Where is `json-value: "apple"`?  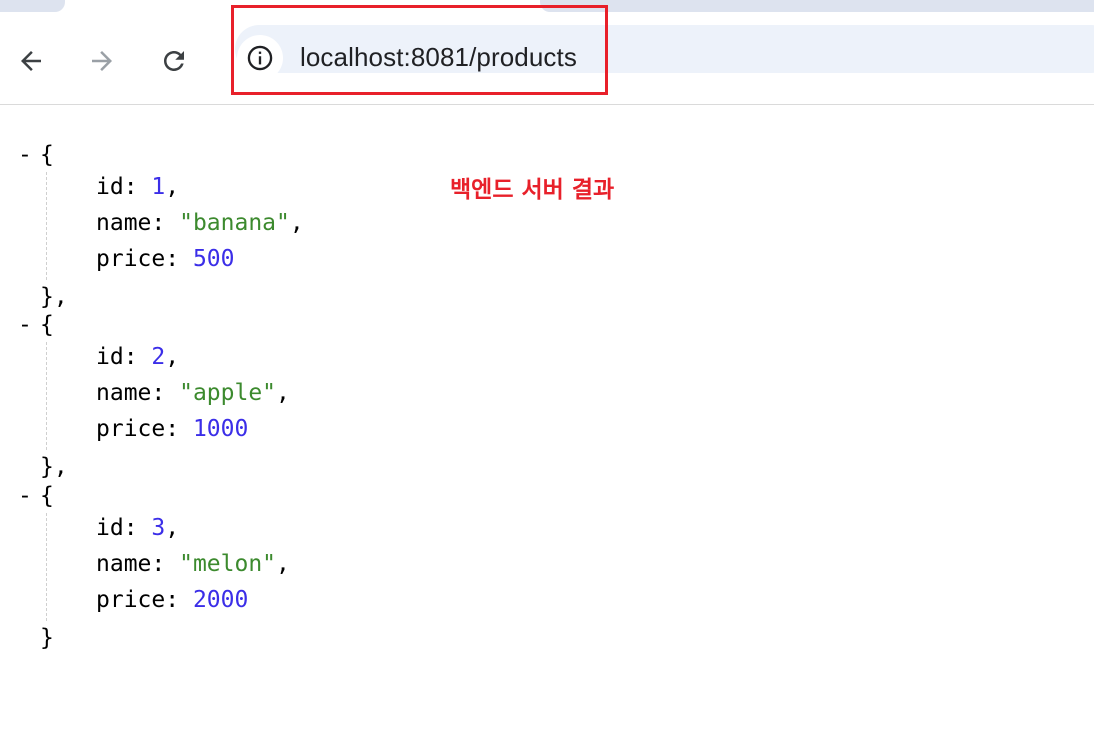
json-value: "apple" is located at coordinates (228, 393).